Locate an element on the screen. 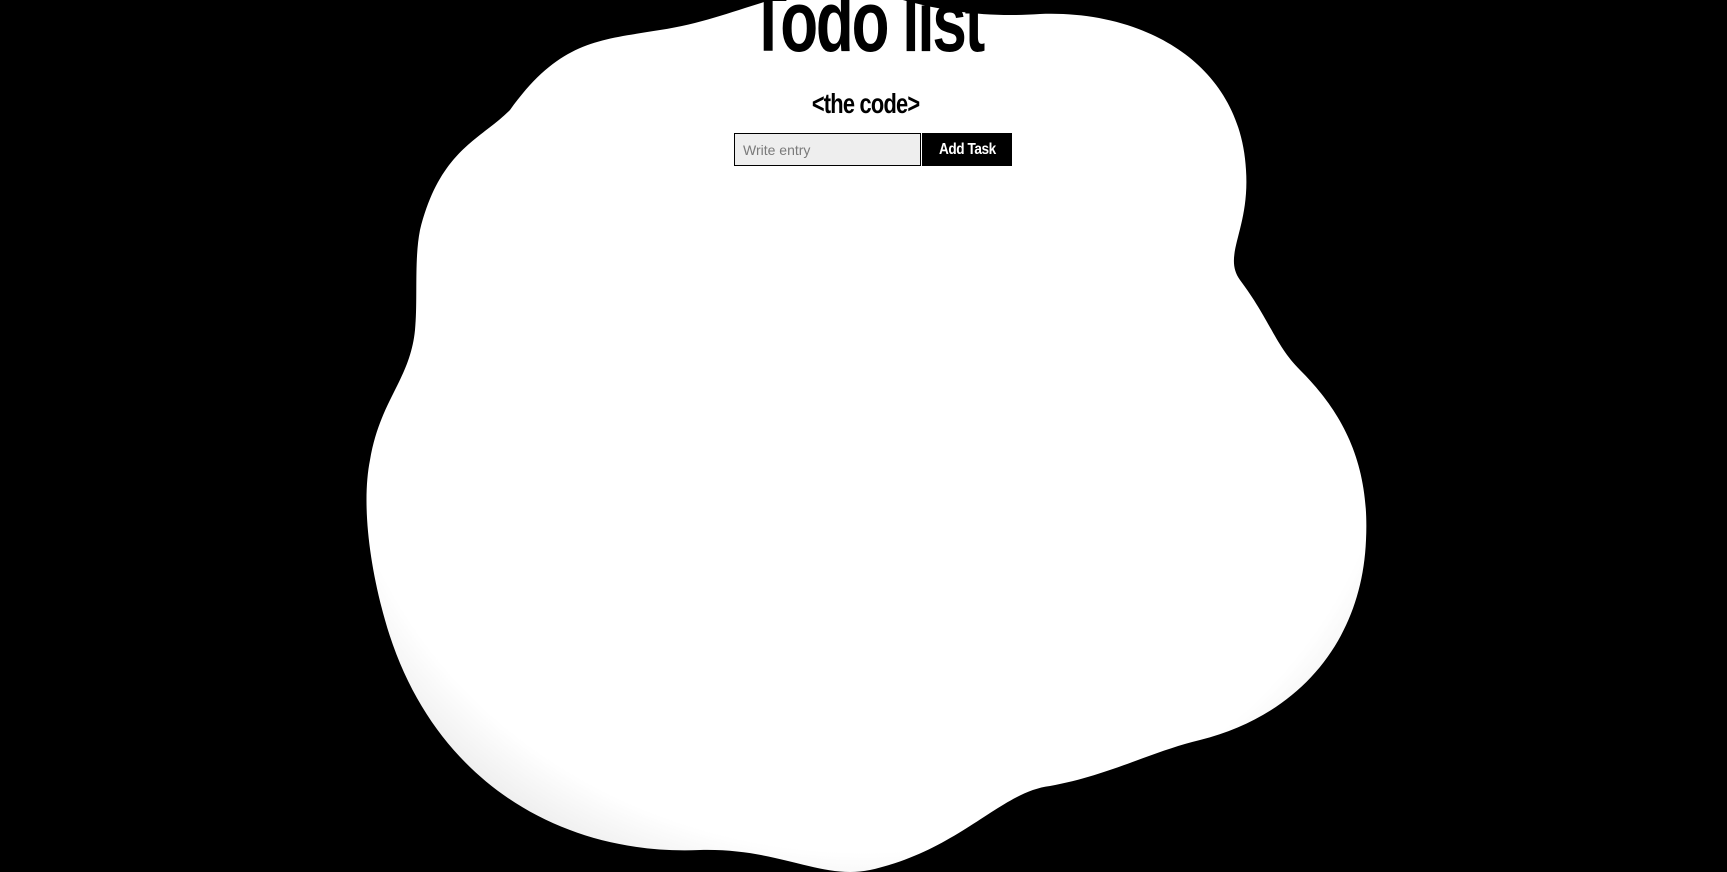  add-task-label: Add Task is located at coordinates (967, 149).